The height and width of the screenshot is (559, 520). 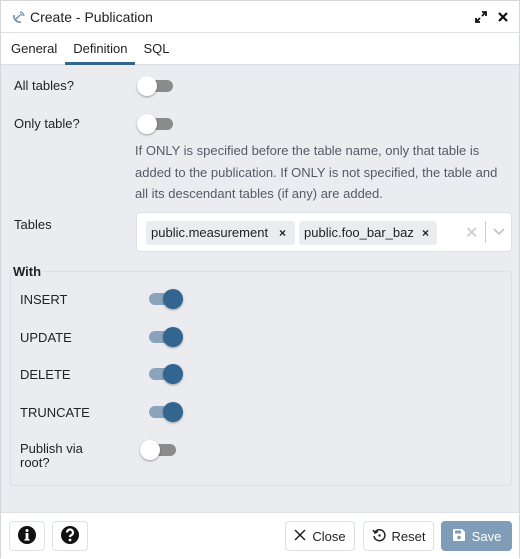 What do you see at coordinates (100, 49) in the screenshot?
I see `tab-definition: Definition` at bounding box center [100, 49].